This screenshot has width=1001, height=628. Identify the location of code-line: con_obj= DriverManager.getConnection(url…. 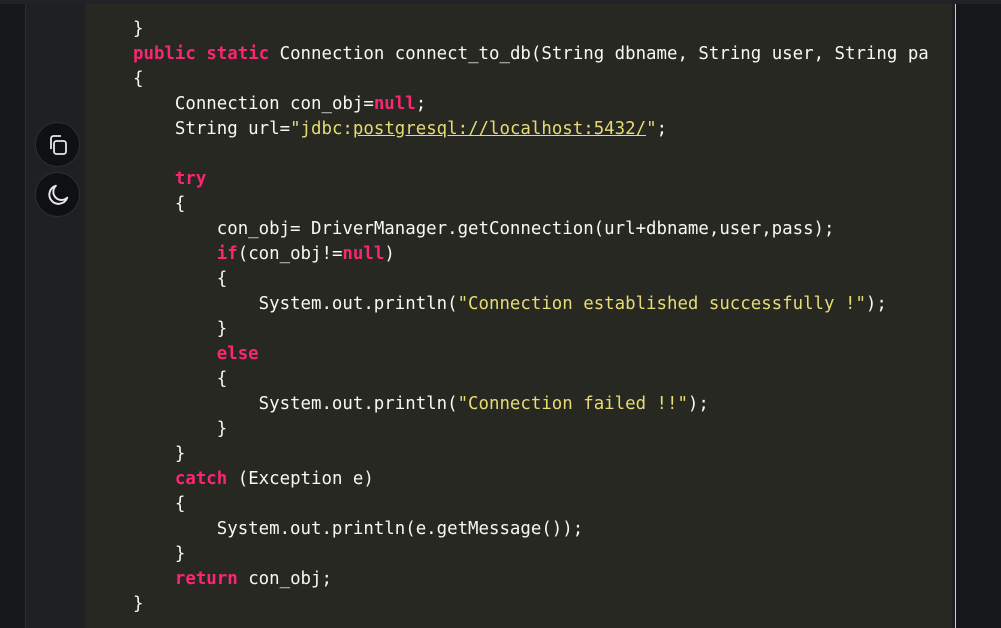
(531, 229).